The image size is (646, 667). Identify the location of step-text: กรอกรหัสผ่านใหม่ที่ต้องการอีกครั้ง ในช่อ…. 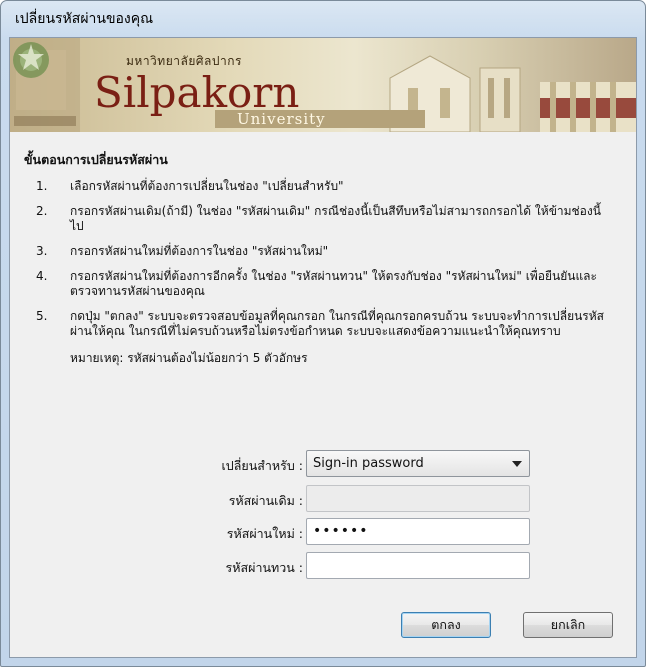
(333, 283).